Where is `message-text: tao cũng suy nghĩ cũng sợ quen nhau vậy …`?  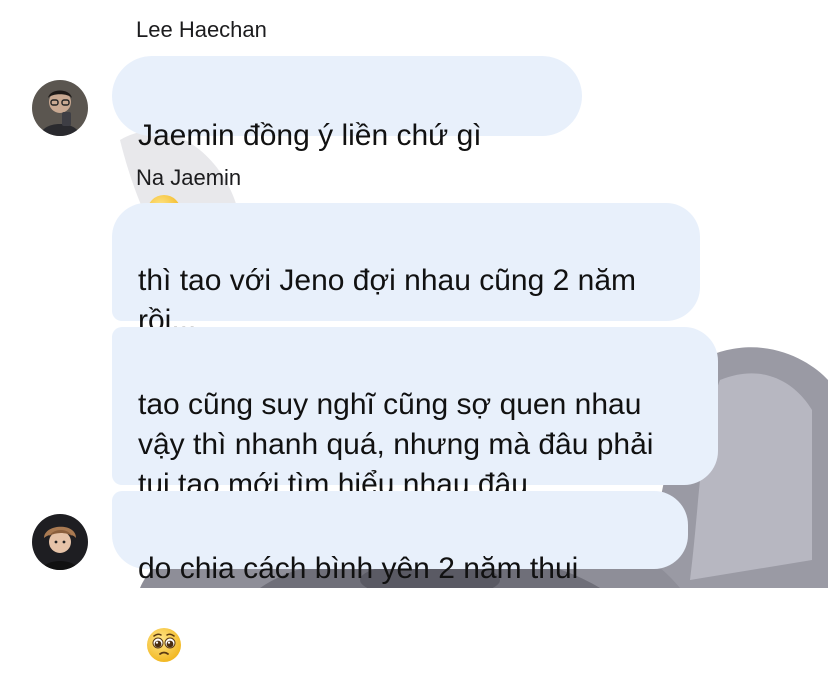
message-text: tao cũng suy nghĩ cũng sợ quen nhau vậy … is located at coordinates (396, 444).